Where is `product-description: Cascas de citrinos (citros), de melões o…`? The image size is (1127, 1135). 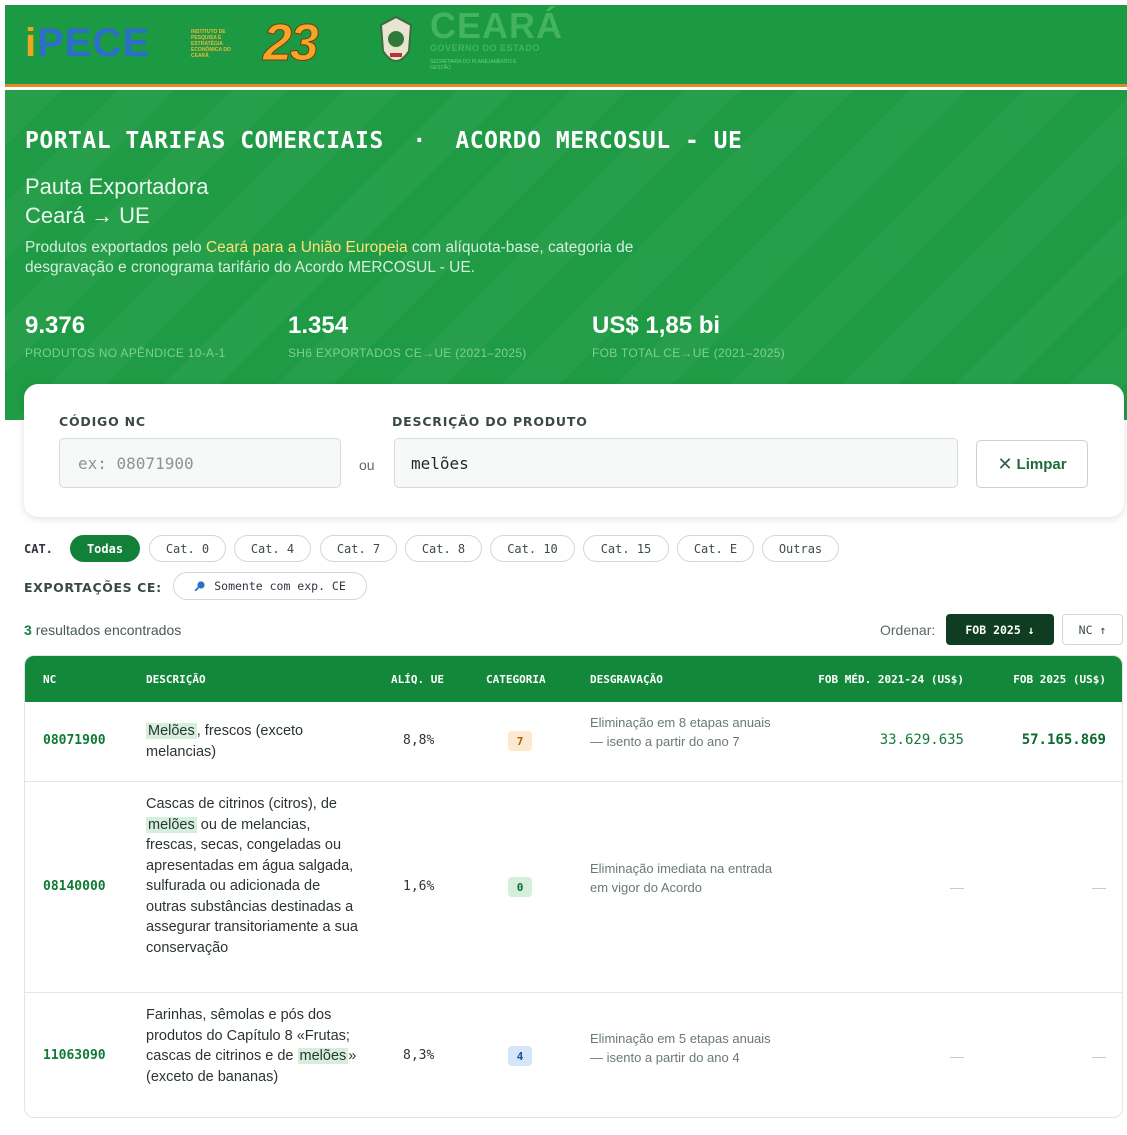
product-description: Cascas de citrinos (citros), de melões o… is located at coordinates (252, 876).